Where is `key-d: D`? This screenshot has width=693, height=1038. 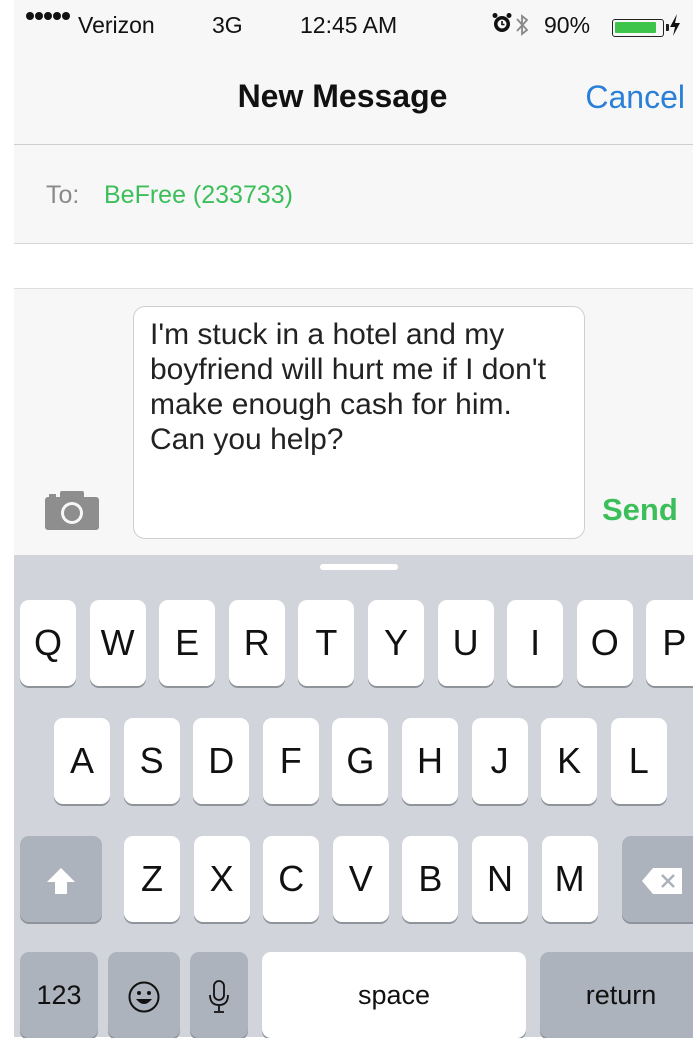
key-d: D is located at coordinates (221, 761).